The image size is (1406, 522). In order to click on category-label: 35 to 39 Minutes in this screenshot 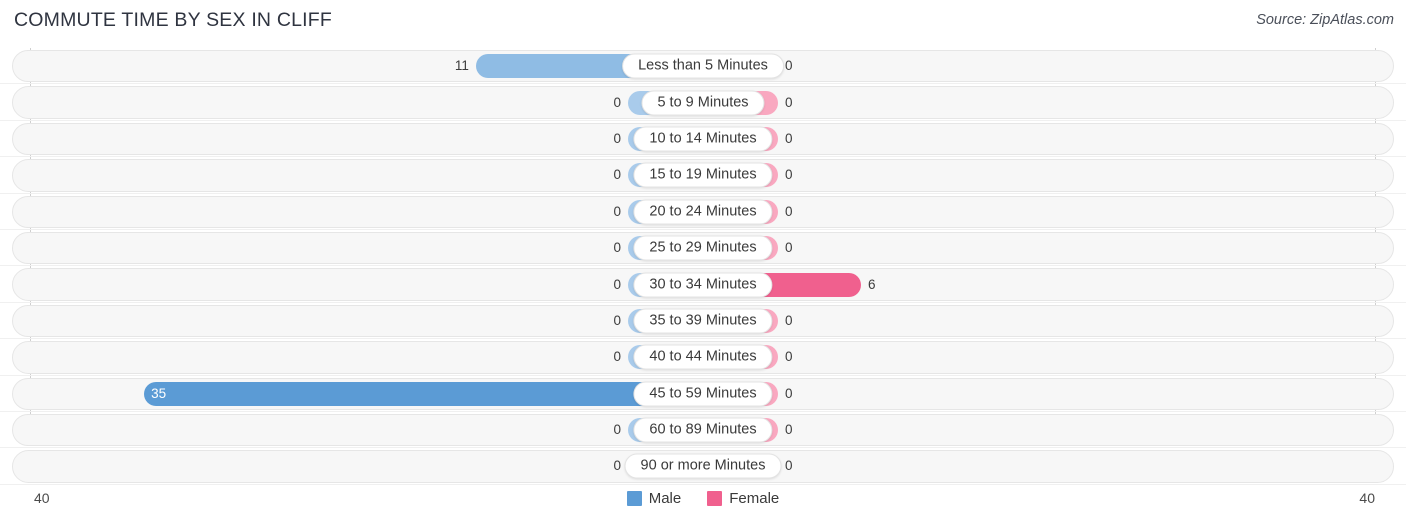, I will do `click(703, 321)`.